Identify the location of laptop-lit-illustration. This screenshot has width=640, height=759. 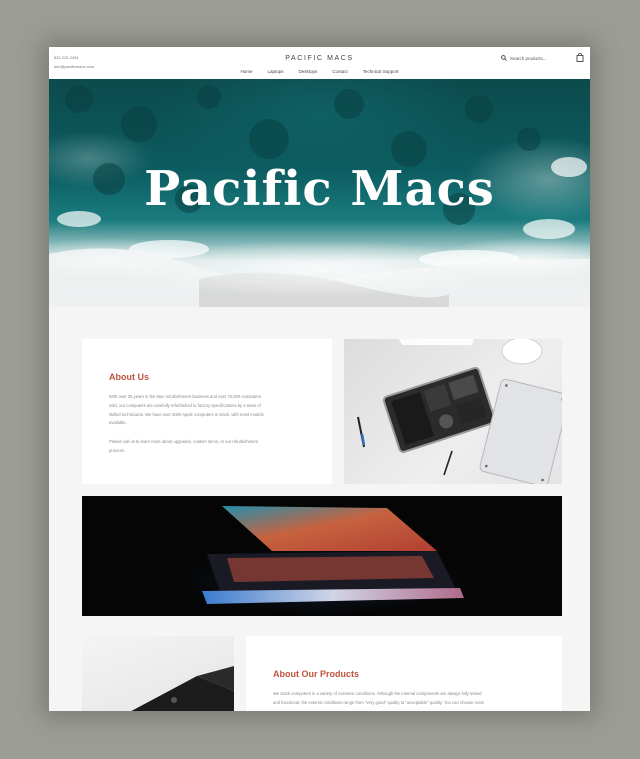
(322, 561).